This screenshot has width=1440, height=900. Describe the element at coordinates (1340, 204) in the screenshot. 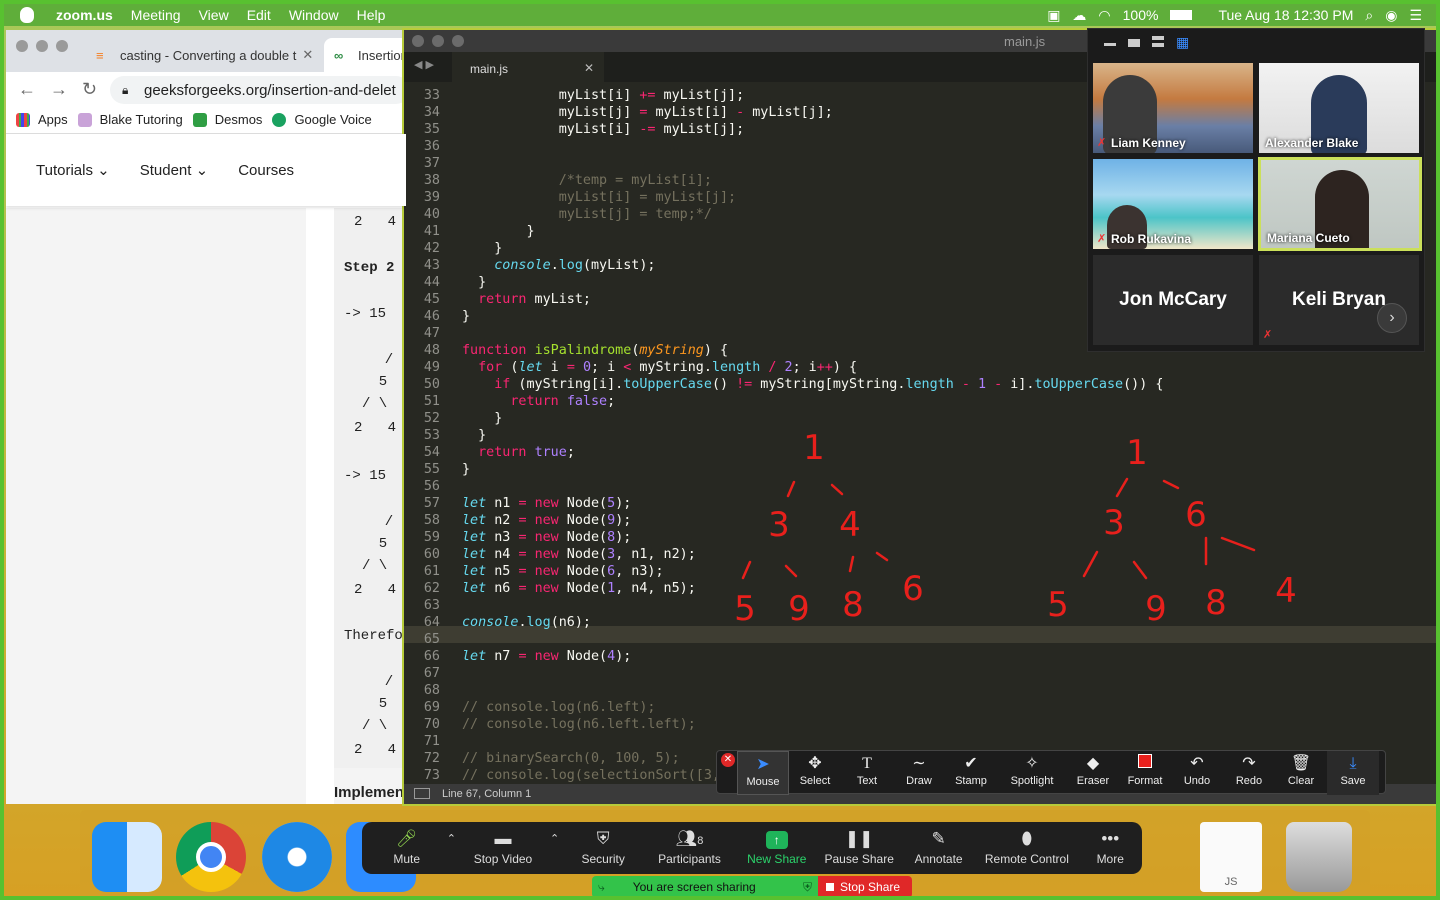

I see `video-tile-mariana-cueto-active-speaker: Mariana Cueto` at that location.